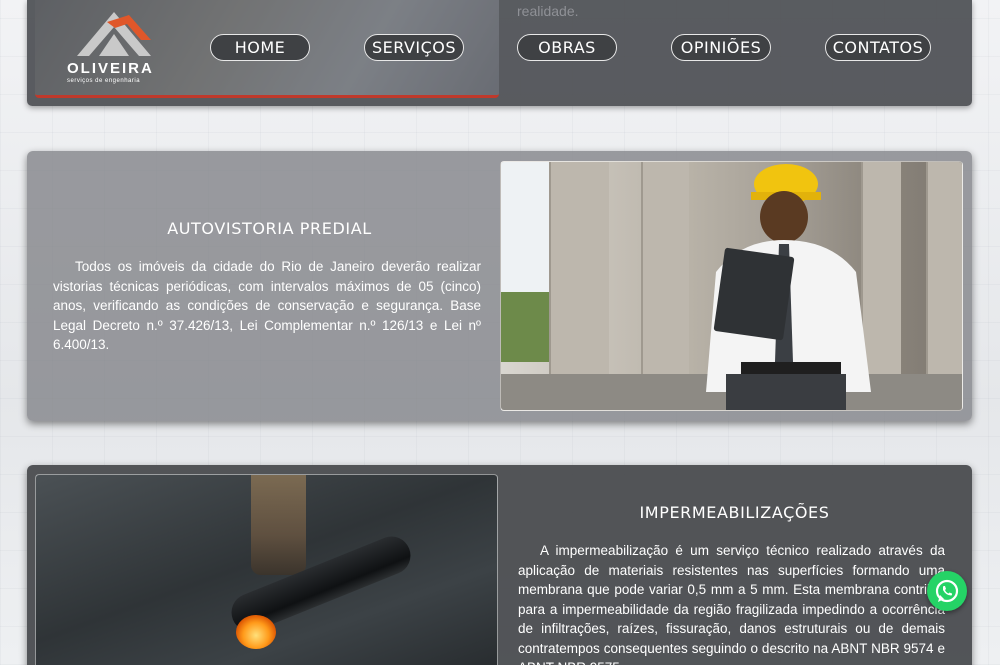  Describe the element at coordinates (567, 47) in the screenshot. I see `nav-obras: OBRAS` at that location.